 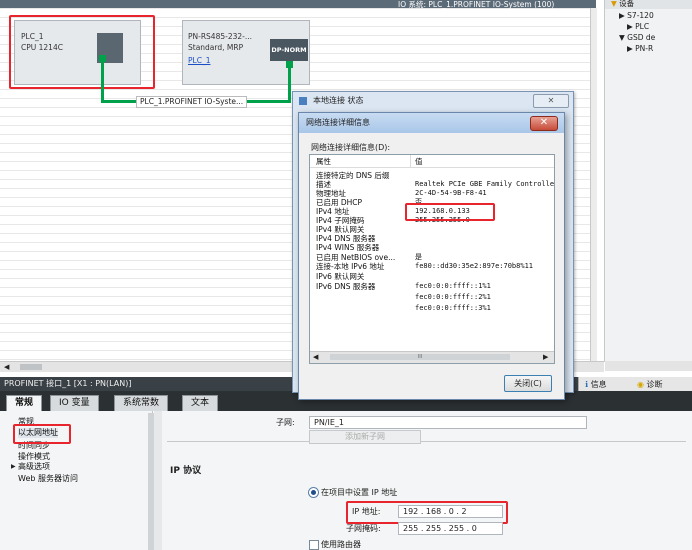 I want to click on plc-network-drop, so click(x=102, y=80).